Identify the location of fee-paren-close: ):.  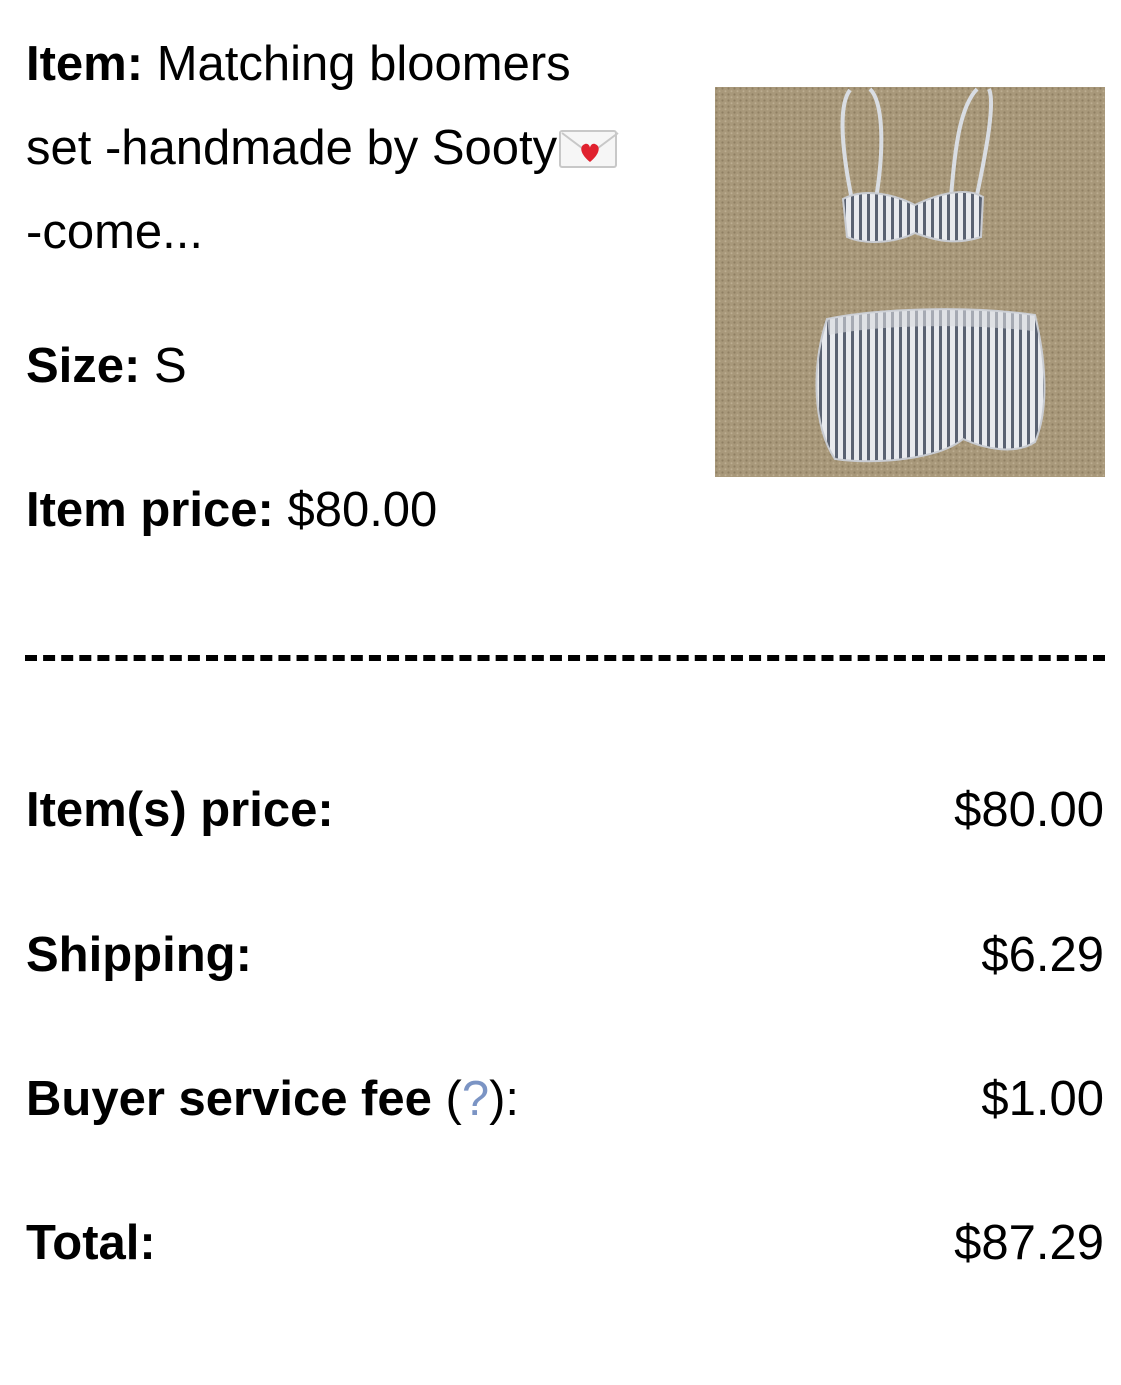
(504, 1099).